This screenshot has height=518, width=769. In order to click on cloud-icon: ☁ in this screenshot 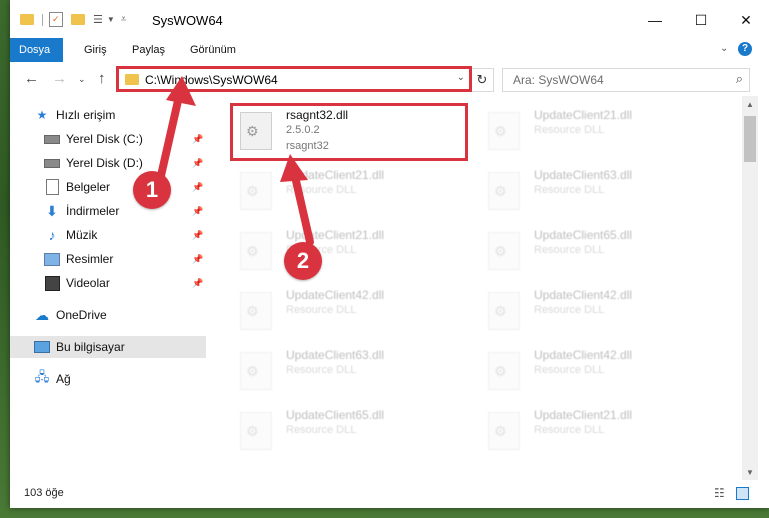, I will do `click(42, 314)`.